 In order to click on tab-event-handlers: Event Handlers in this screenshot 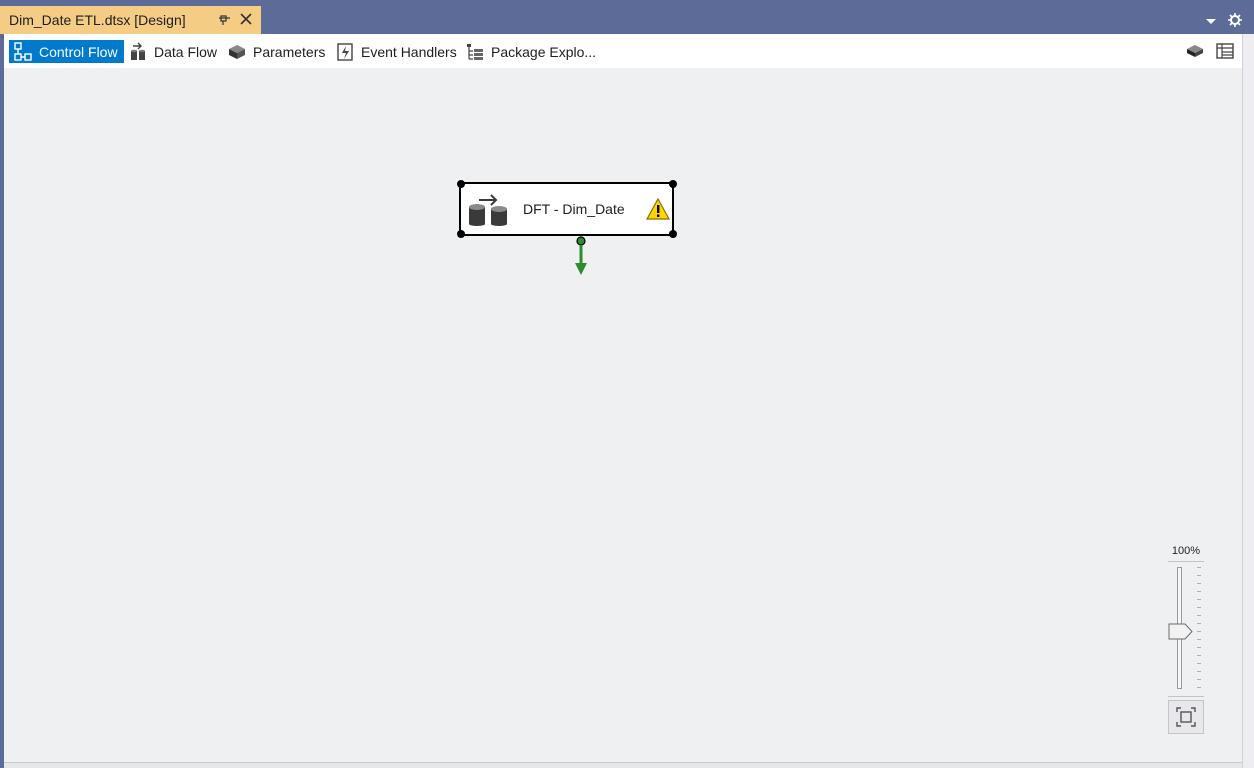, I will do `click(397, 51)`.